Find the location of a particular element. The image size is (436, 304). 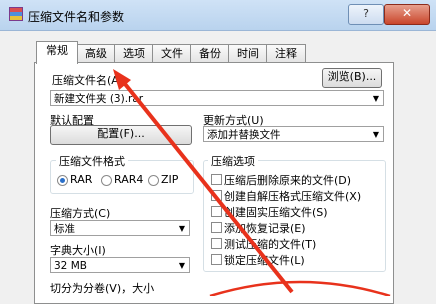

tab-backup: 备份 is located at coordinates (210, 53).